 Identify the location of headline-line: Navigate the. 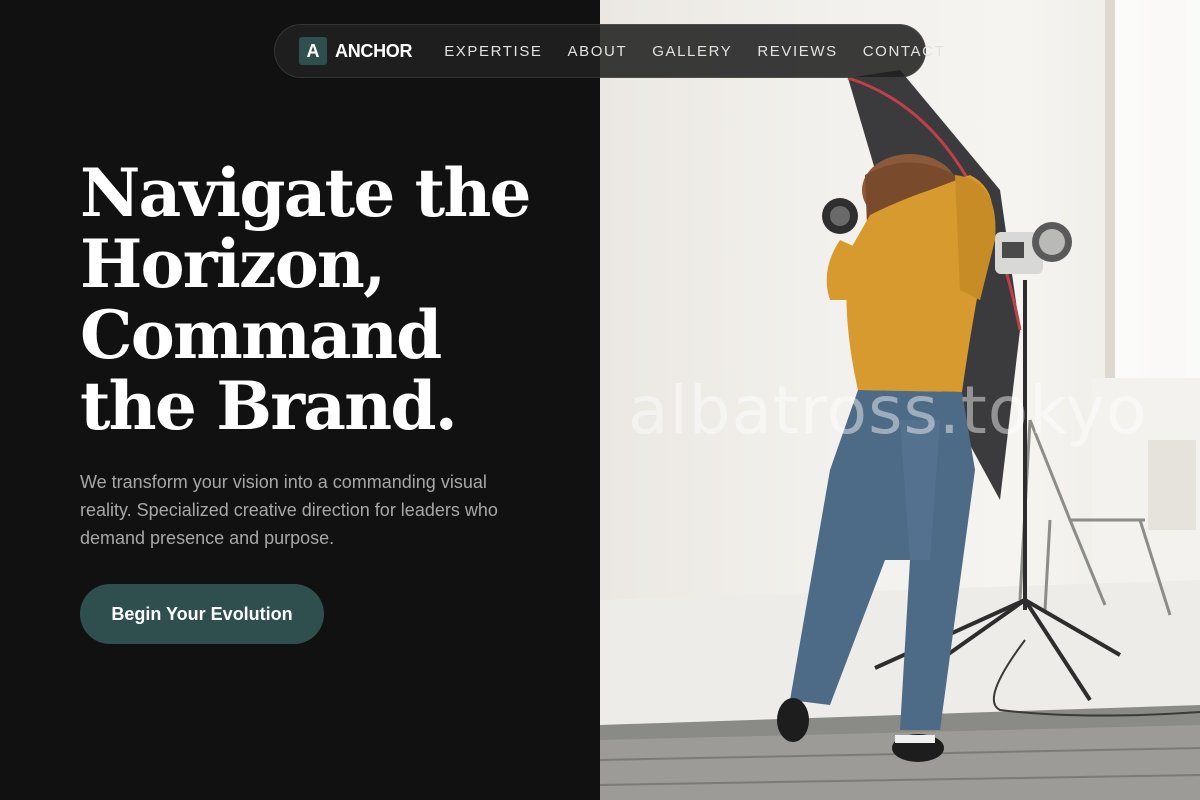
(306, 193).